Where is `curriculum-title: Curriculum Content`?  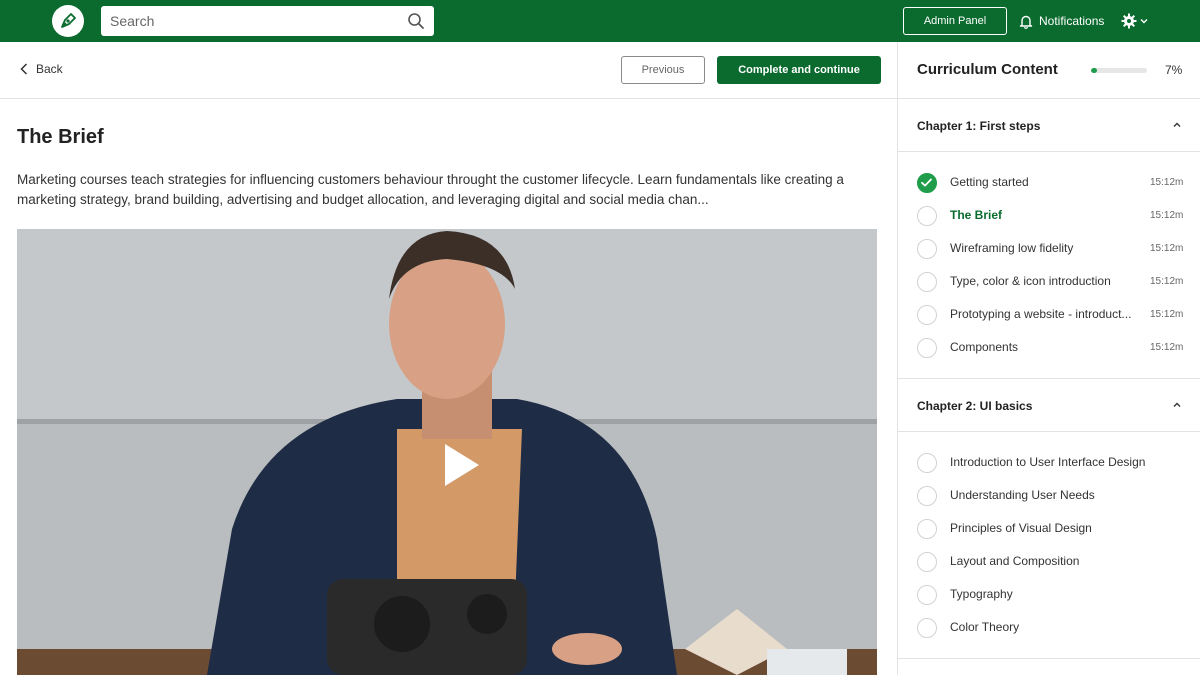 curriculum-title: Curriculum Content is located at coordinates (987, 69).